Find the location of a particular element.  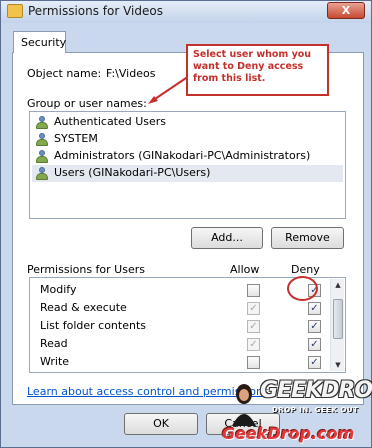

user-label: Users (GINakodari-PC\Users) is located at coordinates (132, 172).